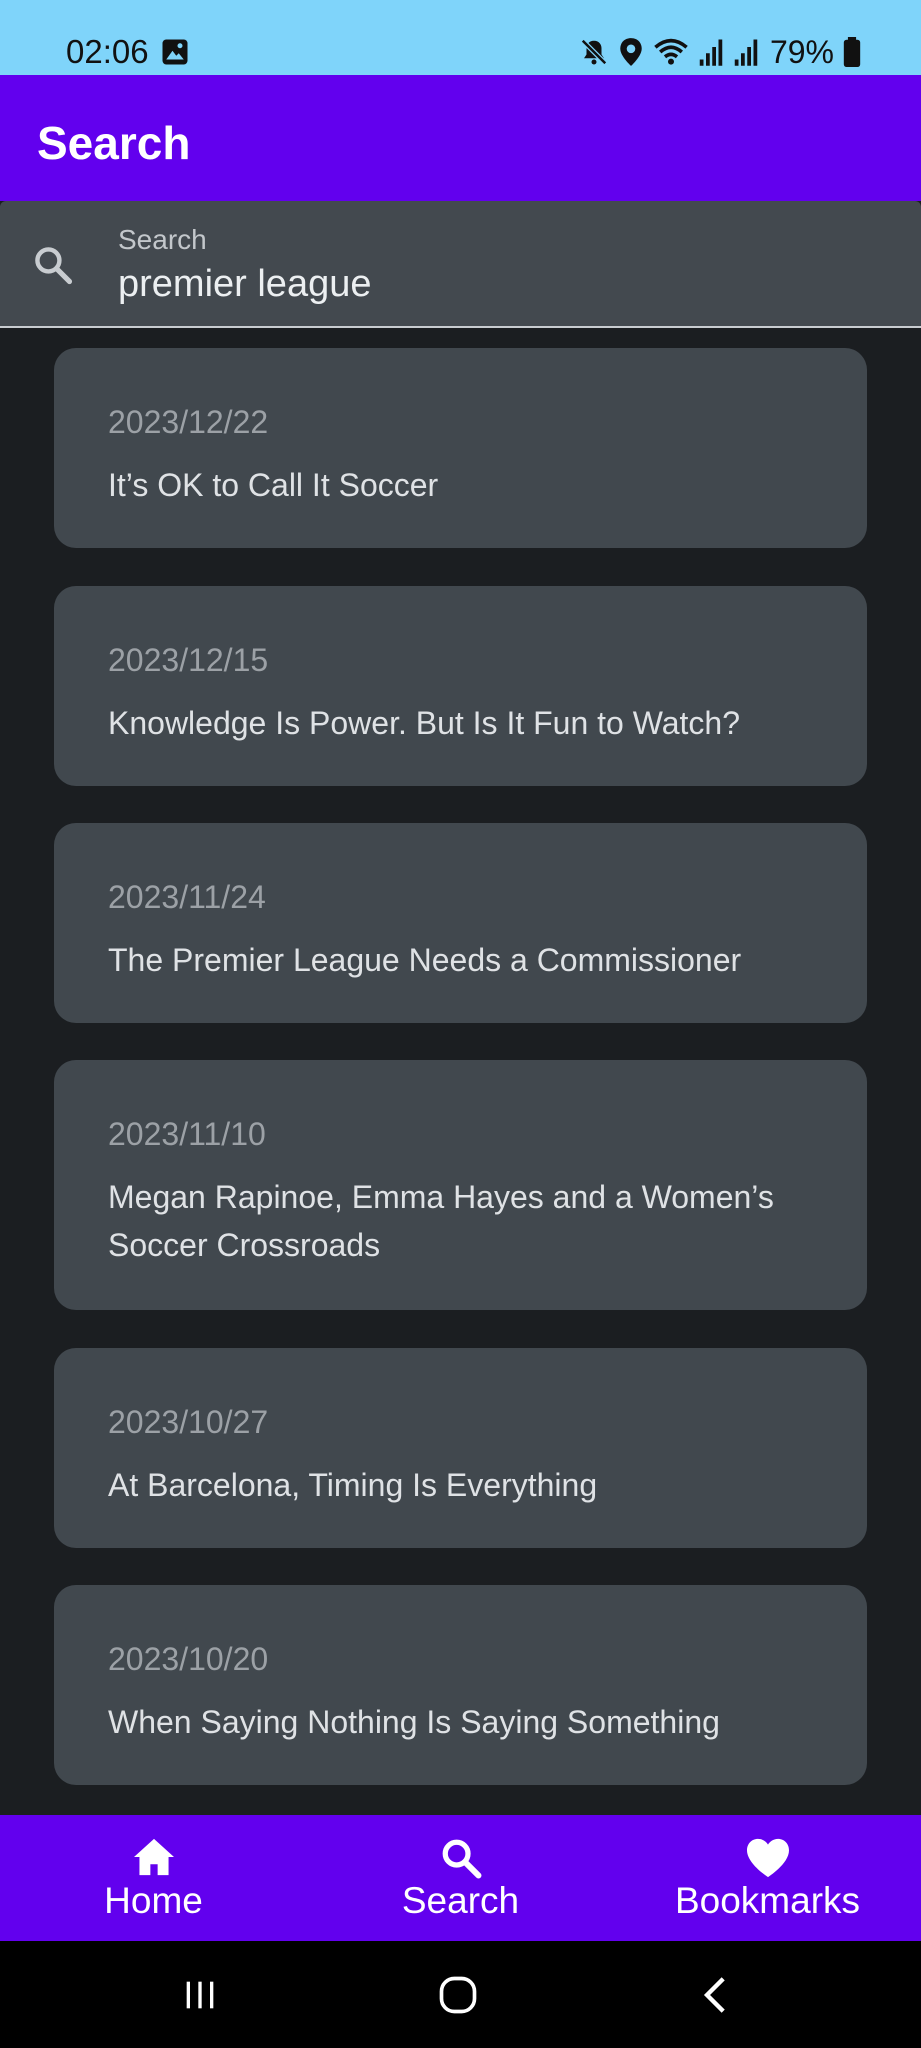 The width and height of the screenshot is (921, 2048). What do you see at coordinates (414, 1722) in the screenshot?
I see `result-title: When Saying Nothing Is Saying Something` at bounding box center [414, 1722].